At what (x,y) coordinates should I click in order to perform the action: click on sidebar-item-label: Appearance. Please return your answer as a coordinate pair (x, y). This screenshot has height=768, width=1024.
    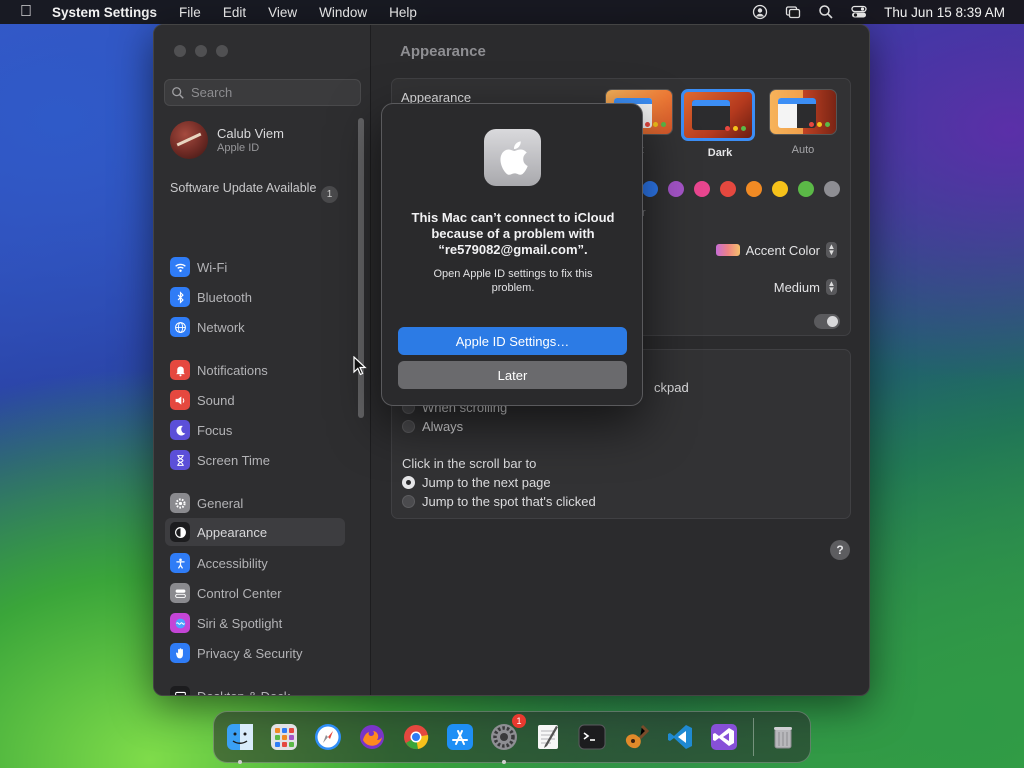
    Looking at the image, I should click on (232, 532).